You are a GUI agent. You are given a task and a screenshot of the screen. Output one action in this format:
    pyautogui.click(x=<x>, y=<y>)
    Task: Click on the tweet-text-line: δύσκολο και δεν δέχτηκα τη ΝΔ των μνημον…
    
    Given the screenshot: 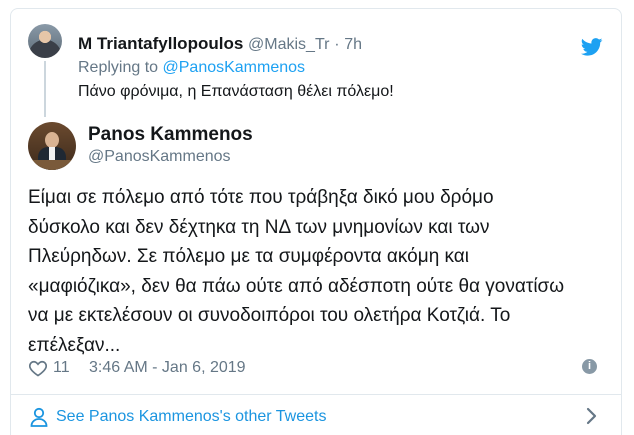 What is the action you would take?
    pyautogui.click(x=259, y=227)
    